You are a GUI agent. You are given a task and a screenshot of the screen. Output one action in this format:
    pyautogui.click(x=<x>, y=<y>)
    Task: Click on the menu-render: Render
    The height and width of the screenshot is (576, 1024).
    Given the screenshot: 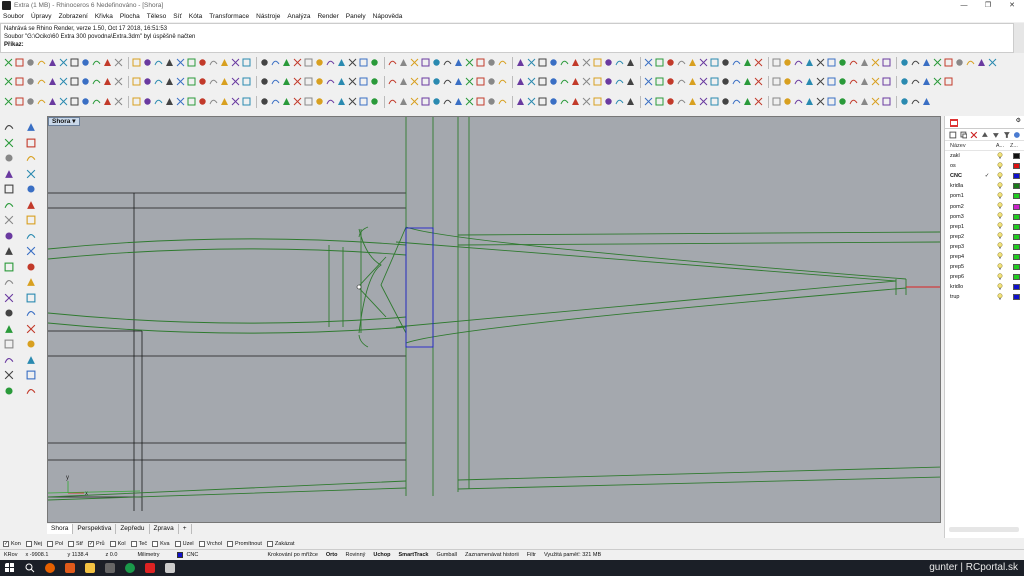 What is the action you would take?
    pyautogui.click(x=327, y=16)
    